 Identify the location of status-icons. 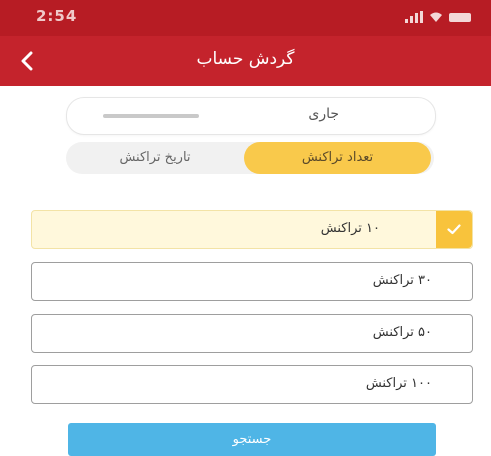
(438, 17).